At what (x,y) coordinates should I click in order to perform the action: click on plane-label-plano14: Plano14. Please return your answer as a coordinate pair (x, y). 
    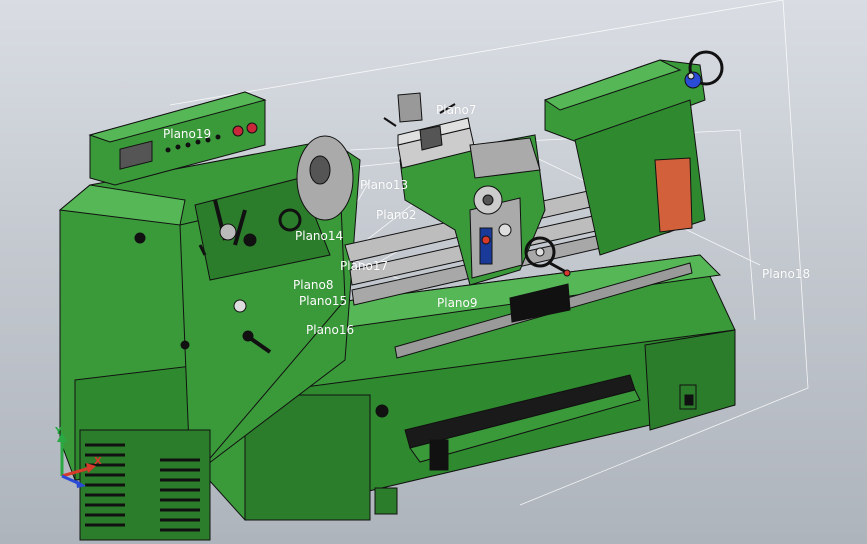
    Looking at the image, I should click on (319, 236).